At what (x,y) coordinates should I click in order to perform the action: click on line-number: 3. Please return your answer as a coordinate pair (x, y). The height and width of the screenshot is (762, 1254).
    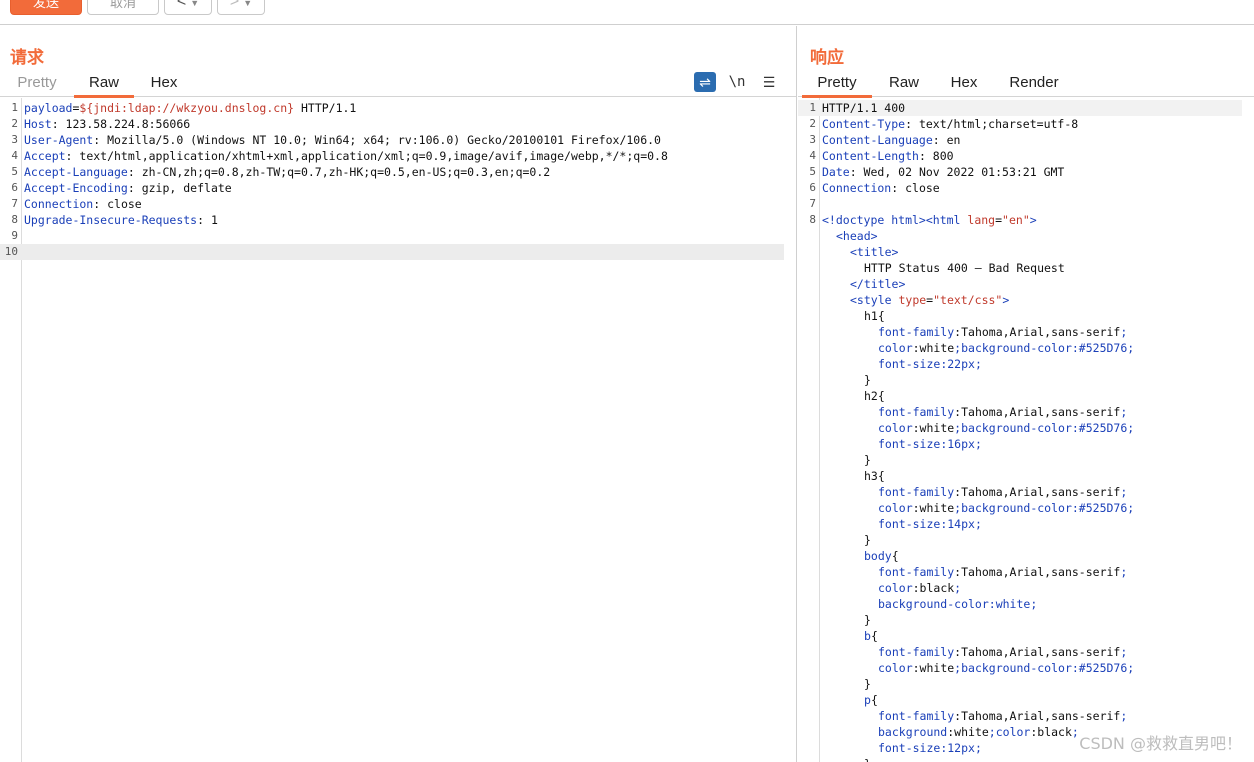
    Looking at the image, I should click on (812, 139).